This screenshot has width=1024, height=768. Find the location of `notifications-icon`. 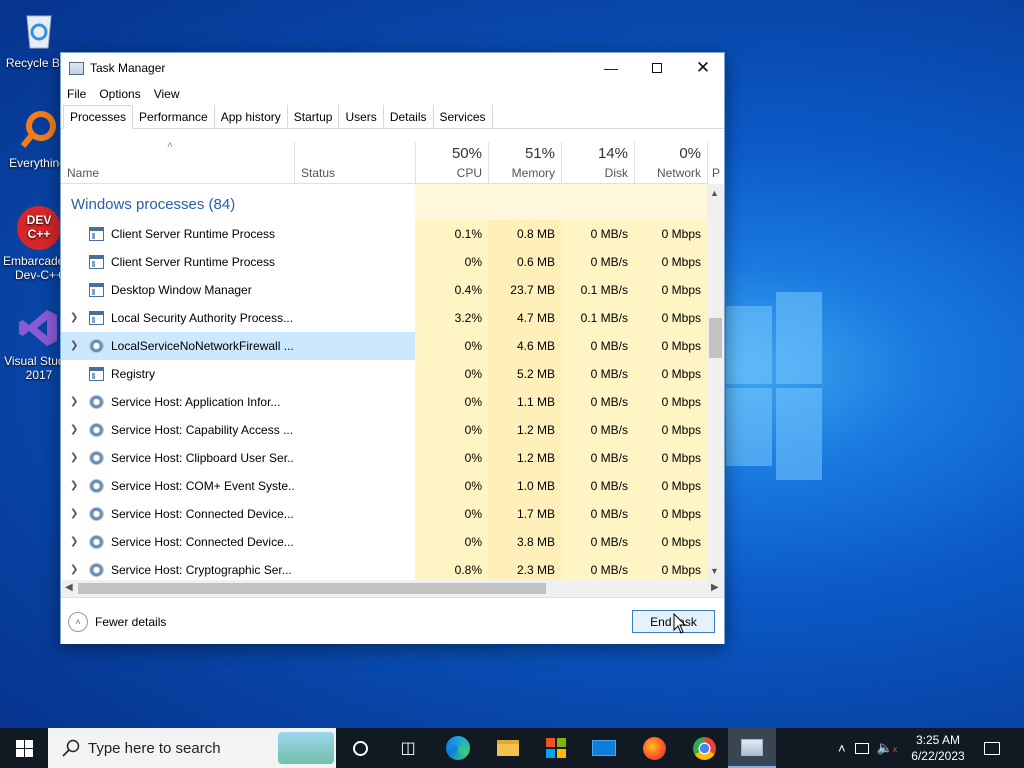

notifications-icon is located at coordinates (992, 748).